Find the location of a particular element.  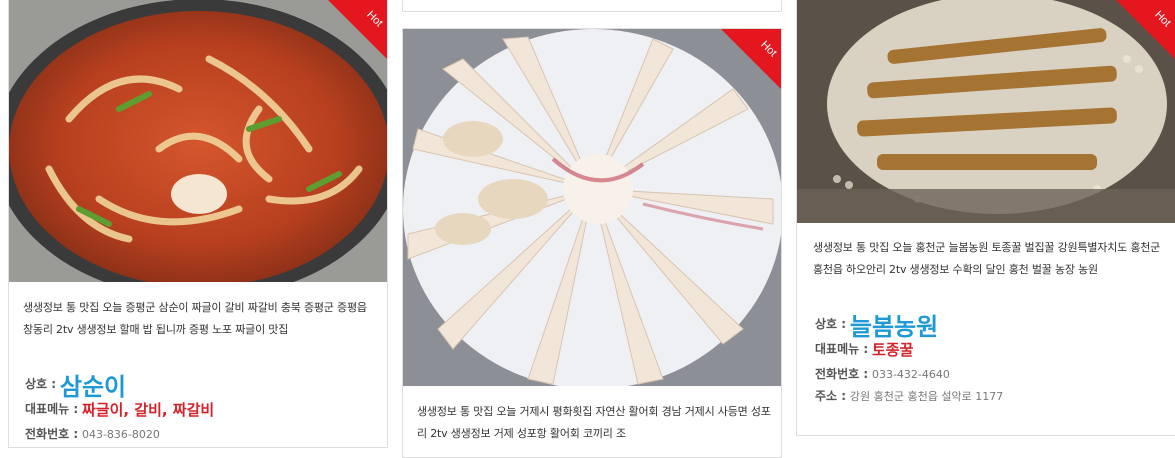

phone-number: 043-836-8020 is located at coordinates (120, 434).